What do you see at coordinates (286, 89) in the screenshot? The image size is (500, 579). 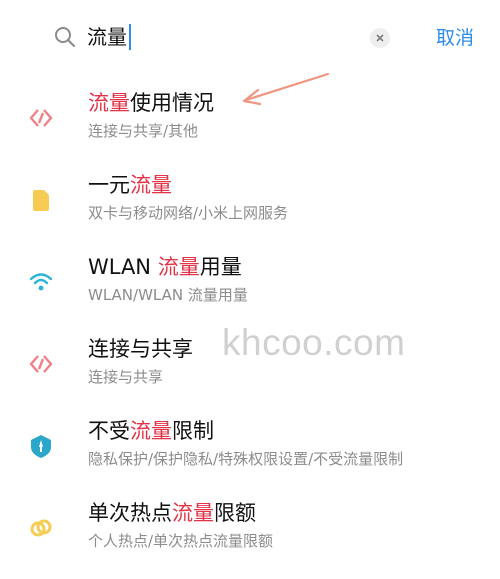 I see `annotation-arrow` at bounding box center [286, 89].